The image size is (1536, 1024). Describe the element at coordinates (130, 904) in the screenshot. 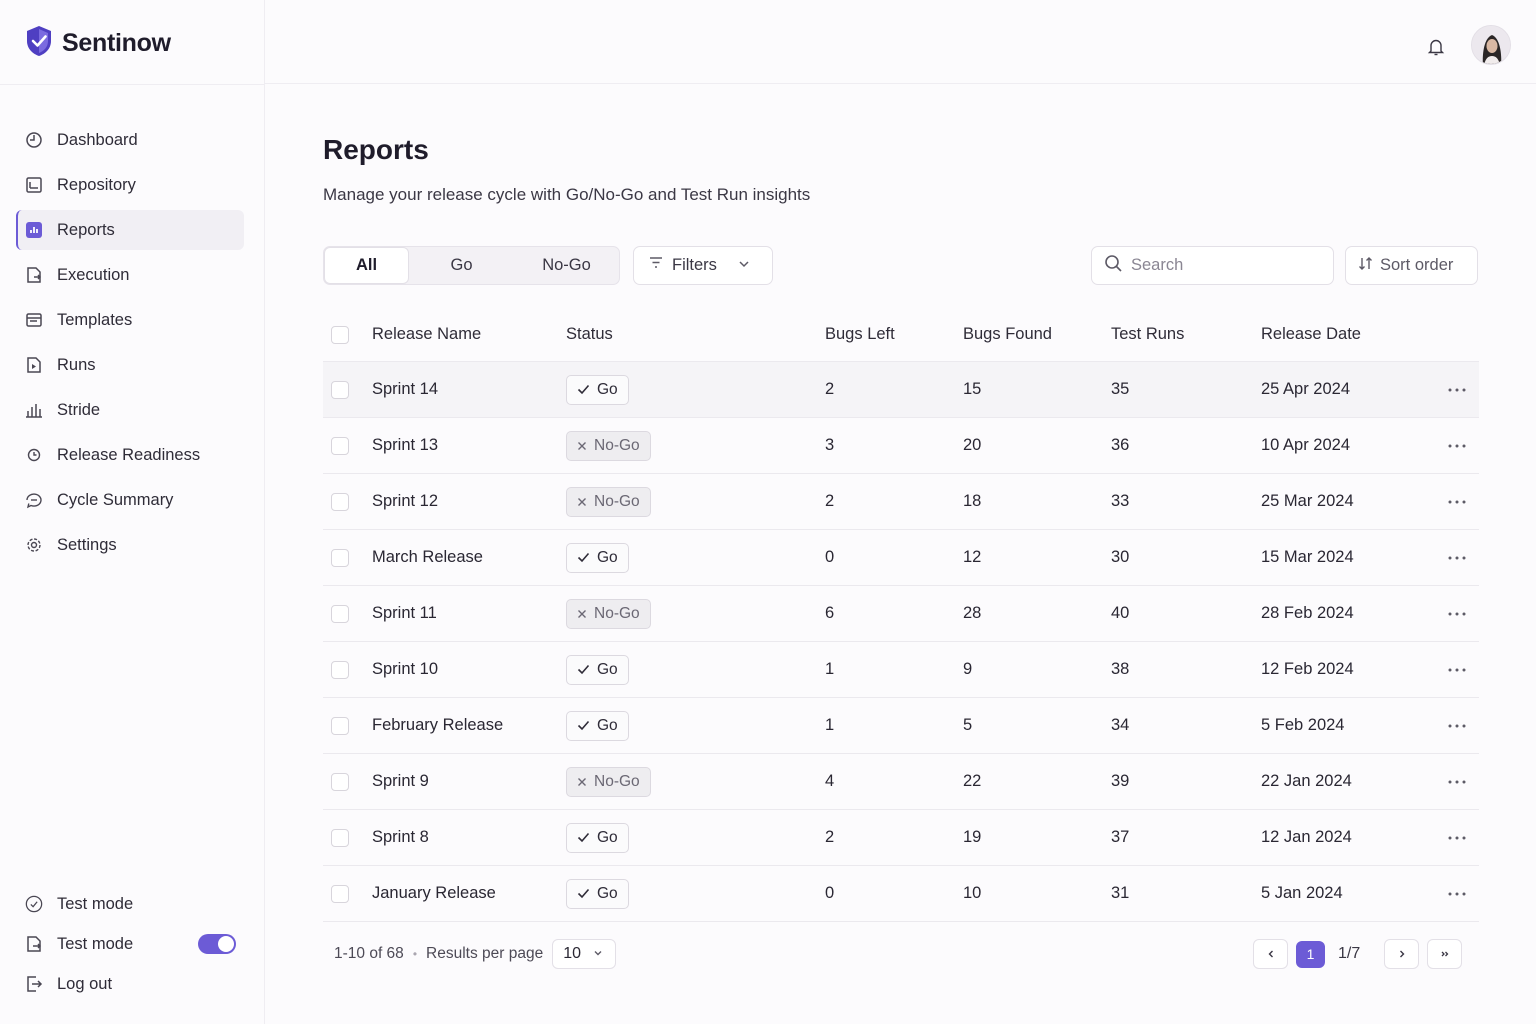

I see `test-mode-item: Test mode` at that location.